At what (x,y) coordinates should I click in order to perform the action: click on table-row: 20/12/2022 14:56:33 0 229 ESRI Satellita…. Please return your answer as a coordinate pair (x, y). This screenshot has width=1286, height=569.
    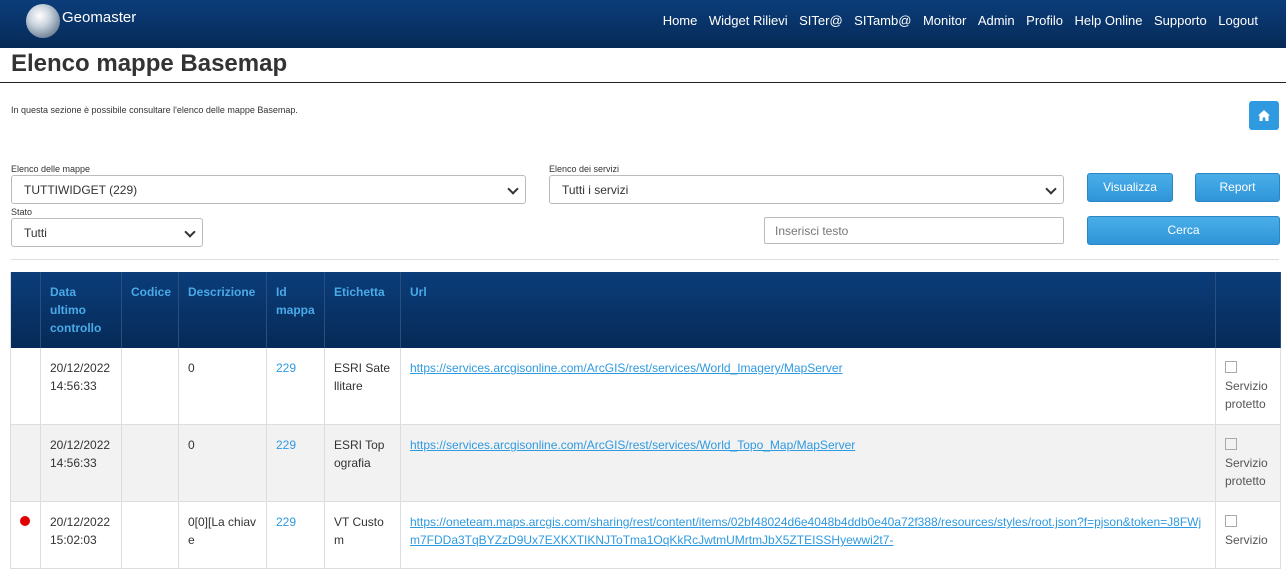
    Looking at the image, I should click on (645, 386).